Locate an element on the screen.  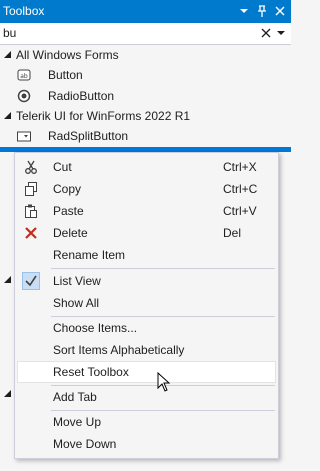
menu-item-show-all: Show All is located at coordinates (146, 303).